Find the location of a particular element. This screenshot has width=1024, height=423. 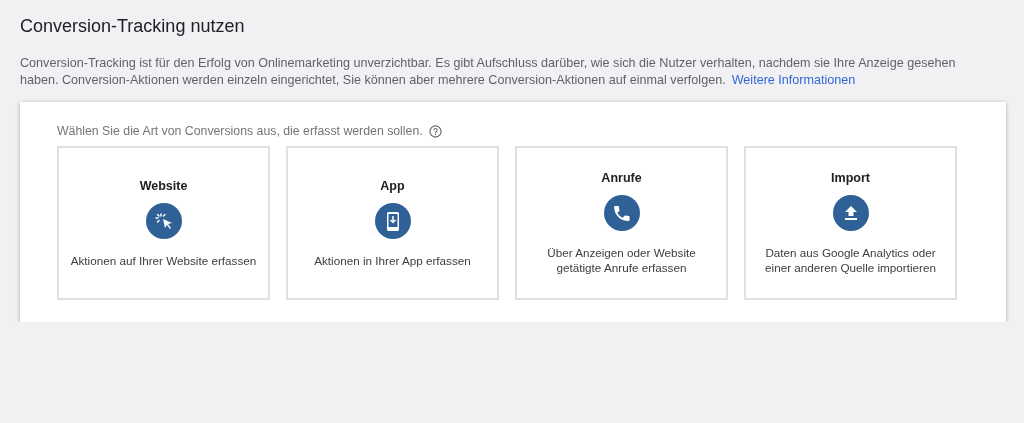

cursor-click-icon is located at coordinates (163, 220).